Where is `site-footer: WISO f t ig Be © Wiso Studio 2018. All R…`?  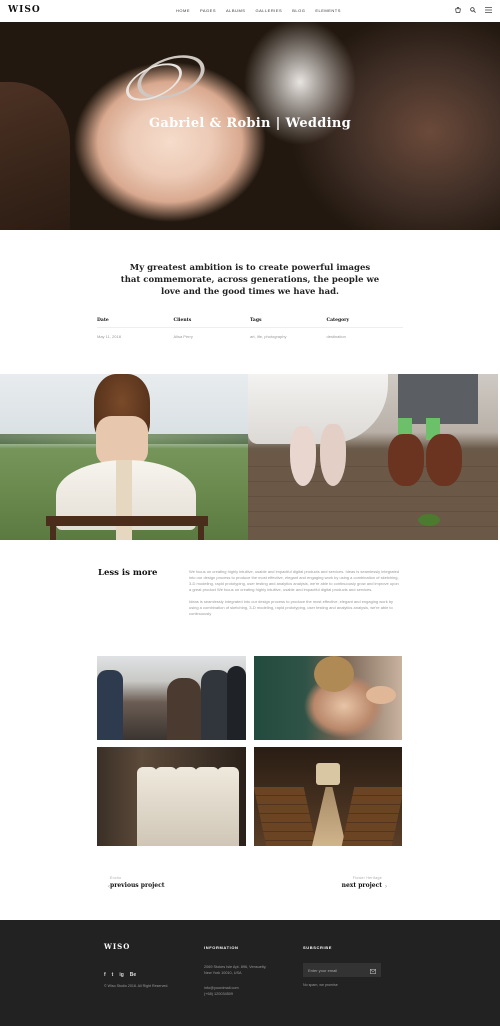 site-footer: WISO f t ig Be © Wiso Studio 2018. All R… is located at coordinates (250, 973).